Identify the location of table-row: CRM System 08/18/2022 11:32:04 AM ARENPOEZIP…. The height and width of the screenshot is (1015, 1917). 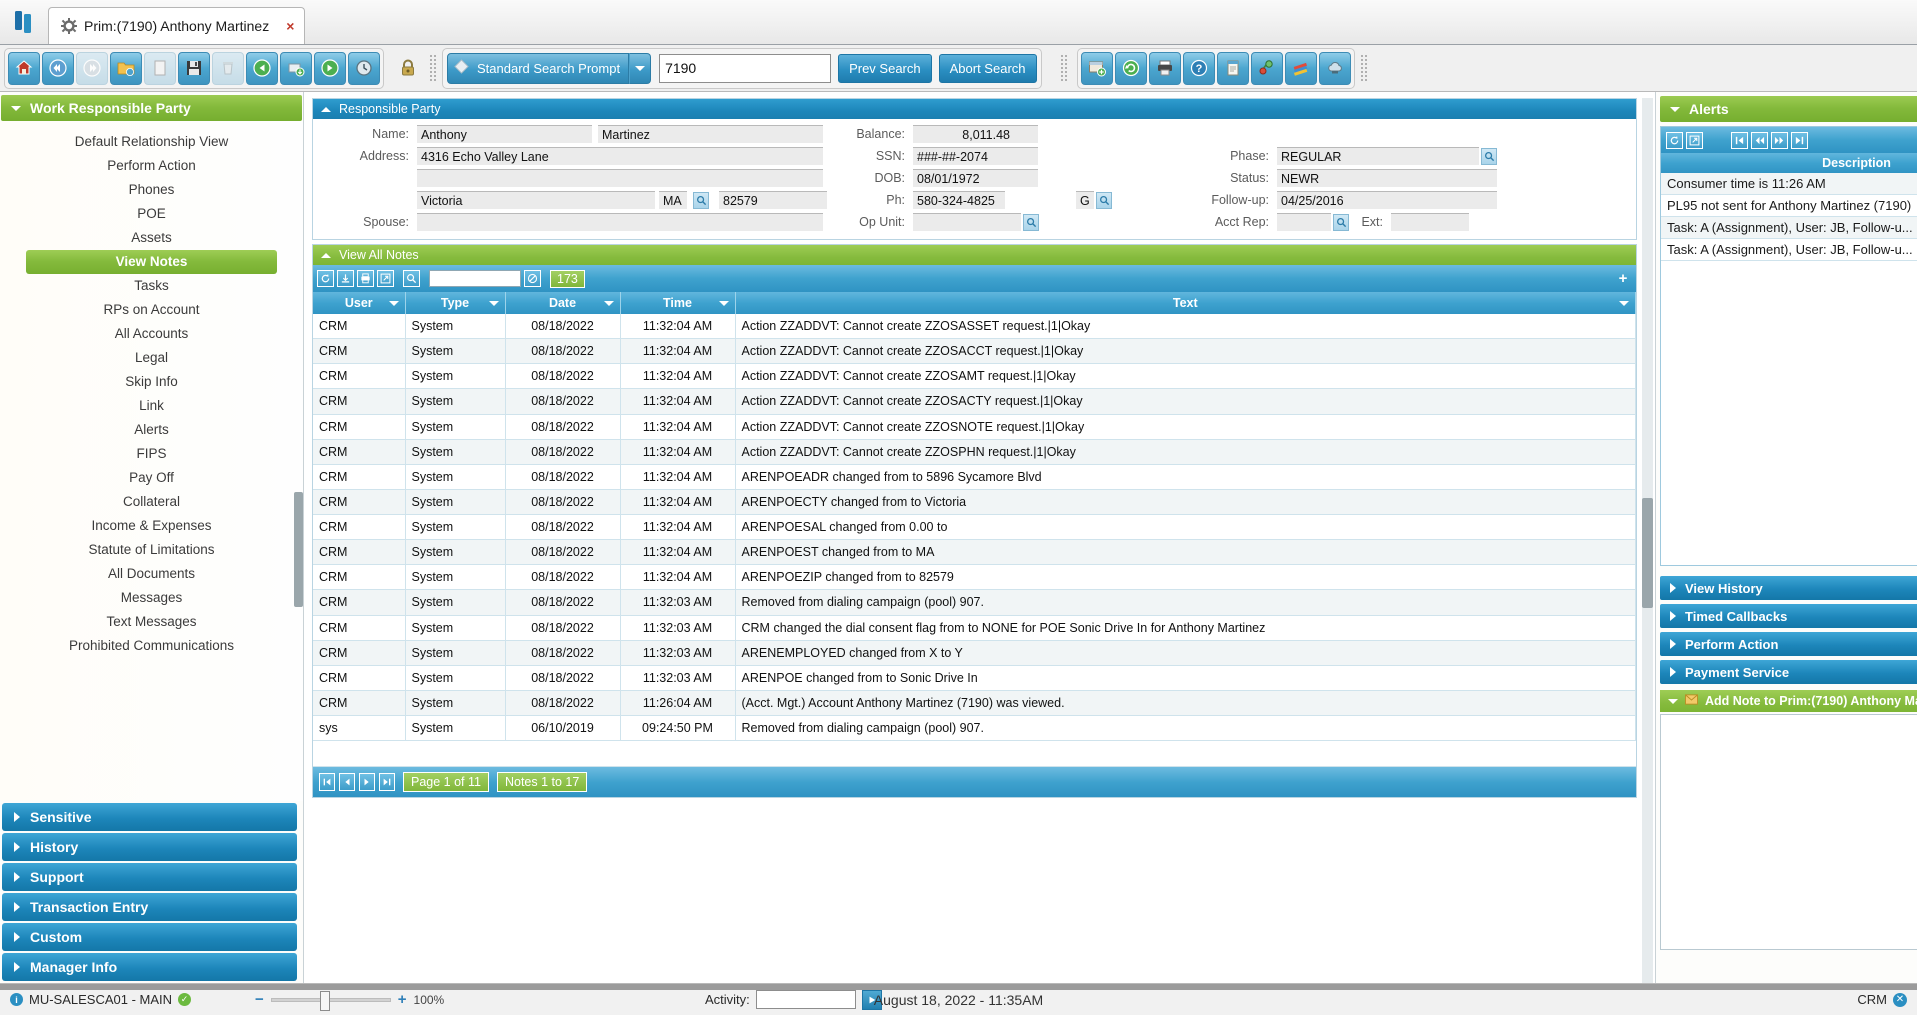
(974, 577).